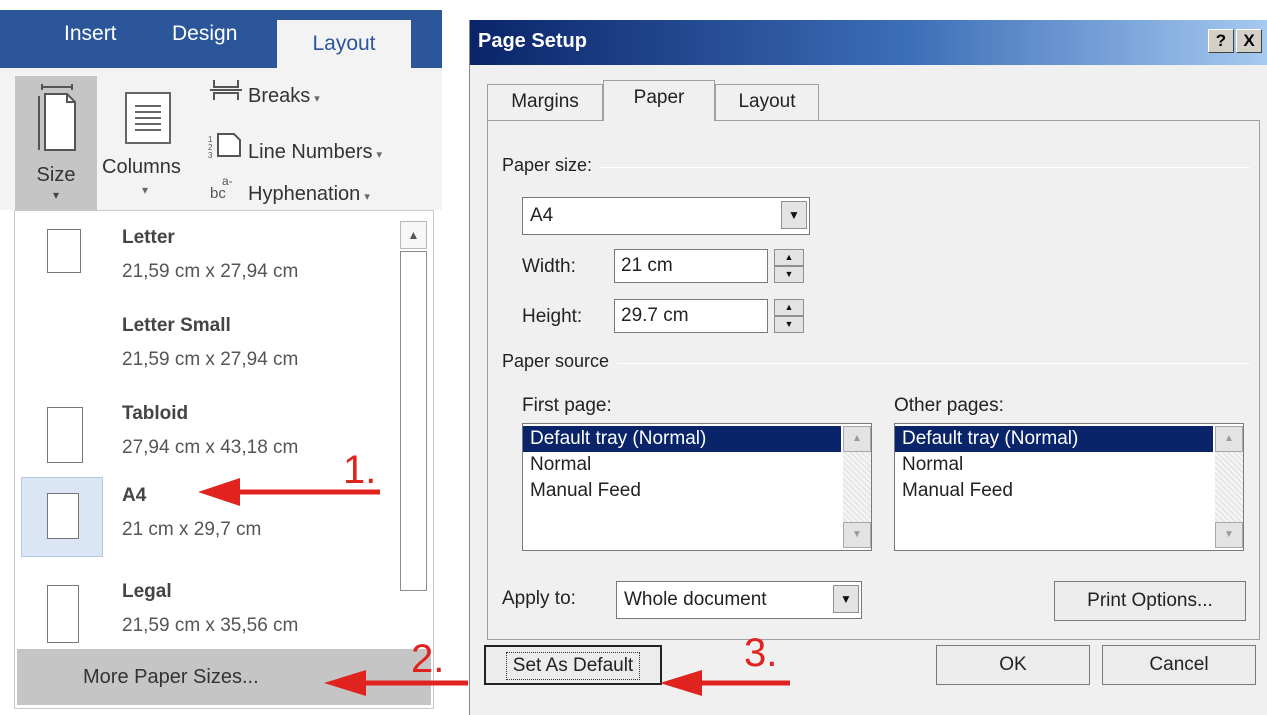  I want to click on hyphenation-button: bc a- Hyphenation ▾, so click(289, 190).